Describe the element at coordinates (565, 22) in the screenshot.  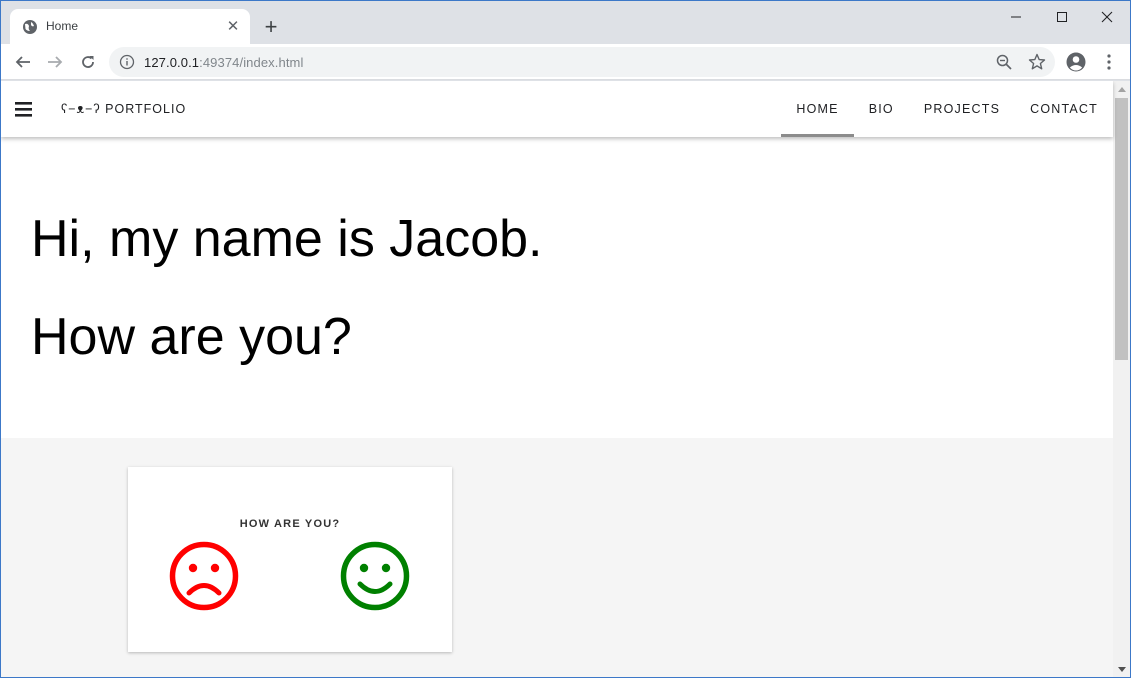
I see `tab-strip: Home ✕ +` at that location.